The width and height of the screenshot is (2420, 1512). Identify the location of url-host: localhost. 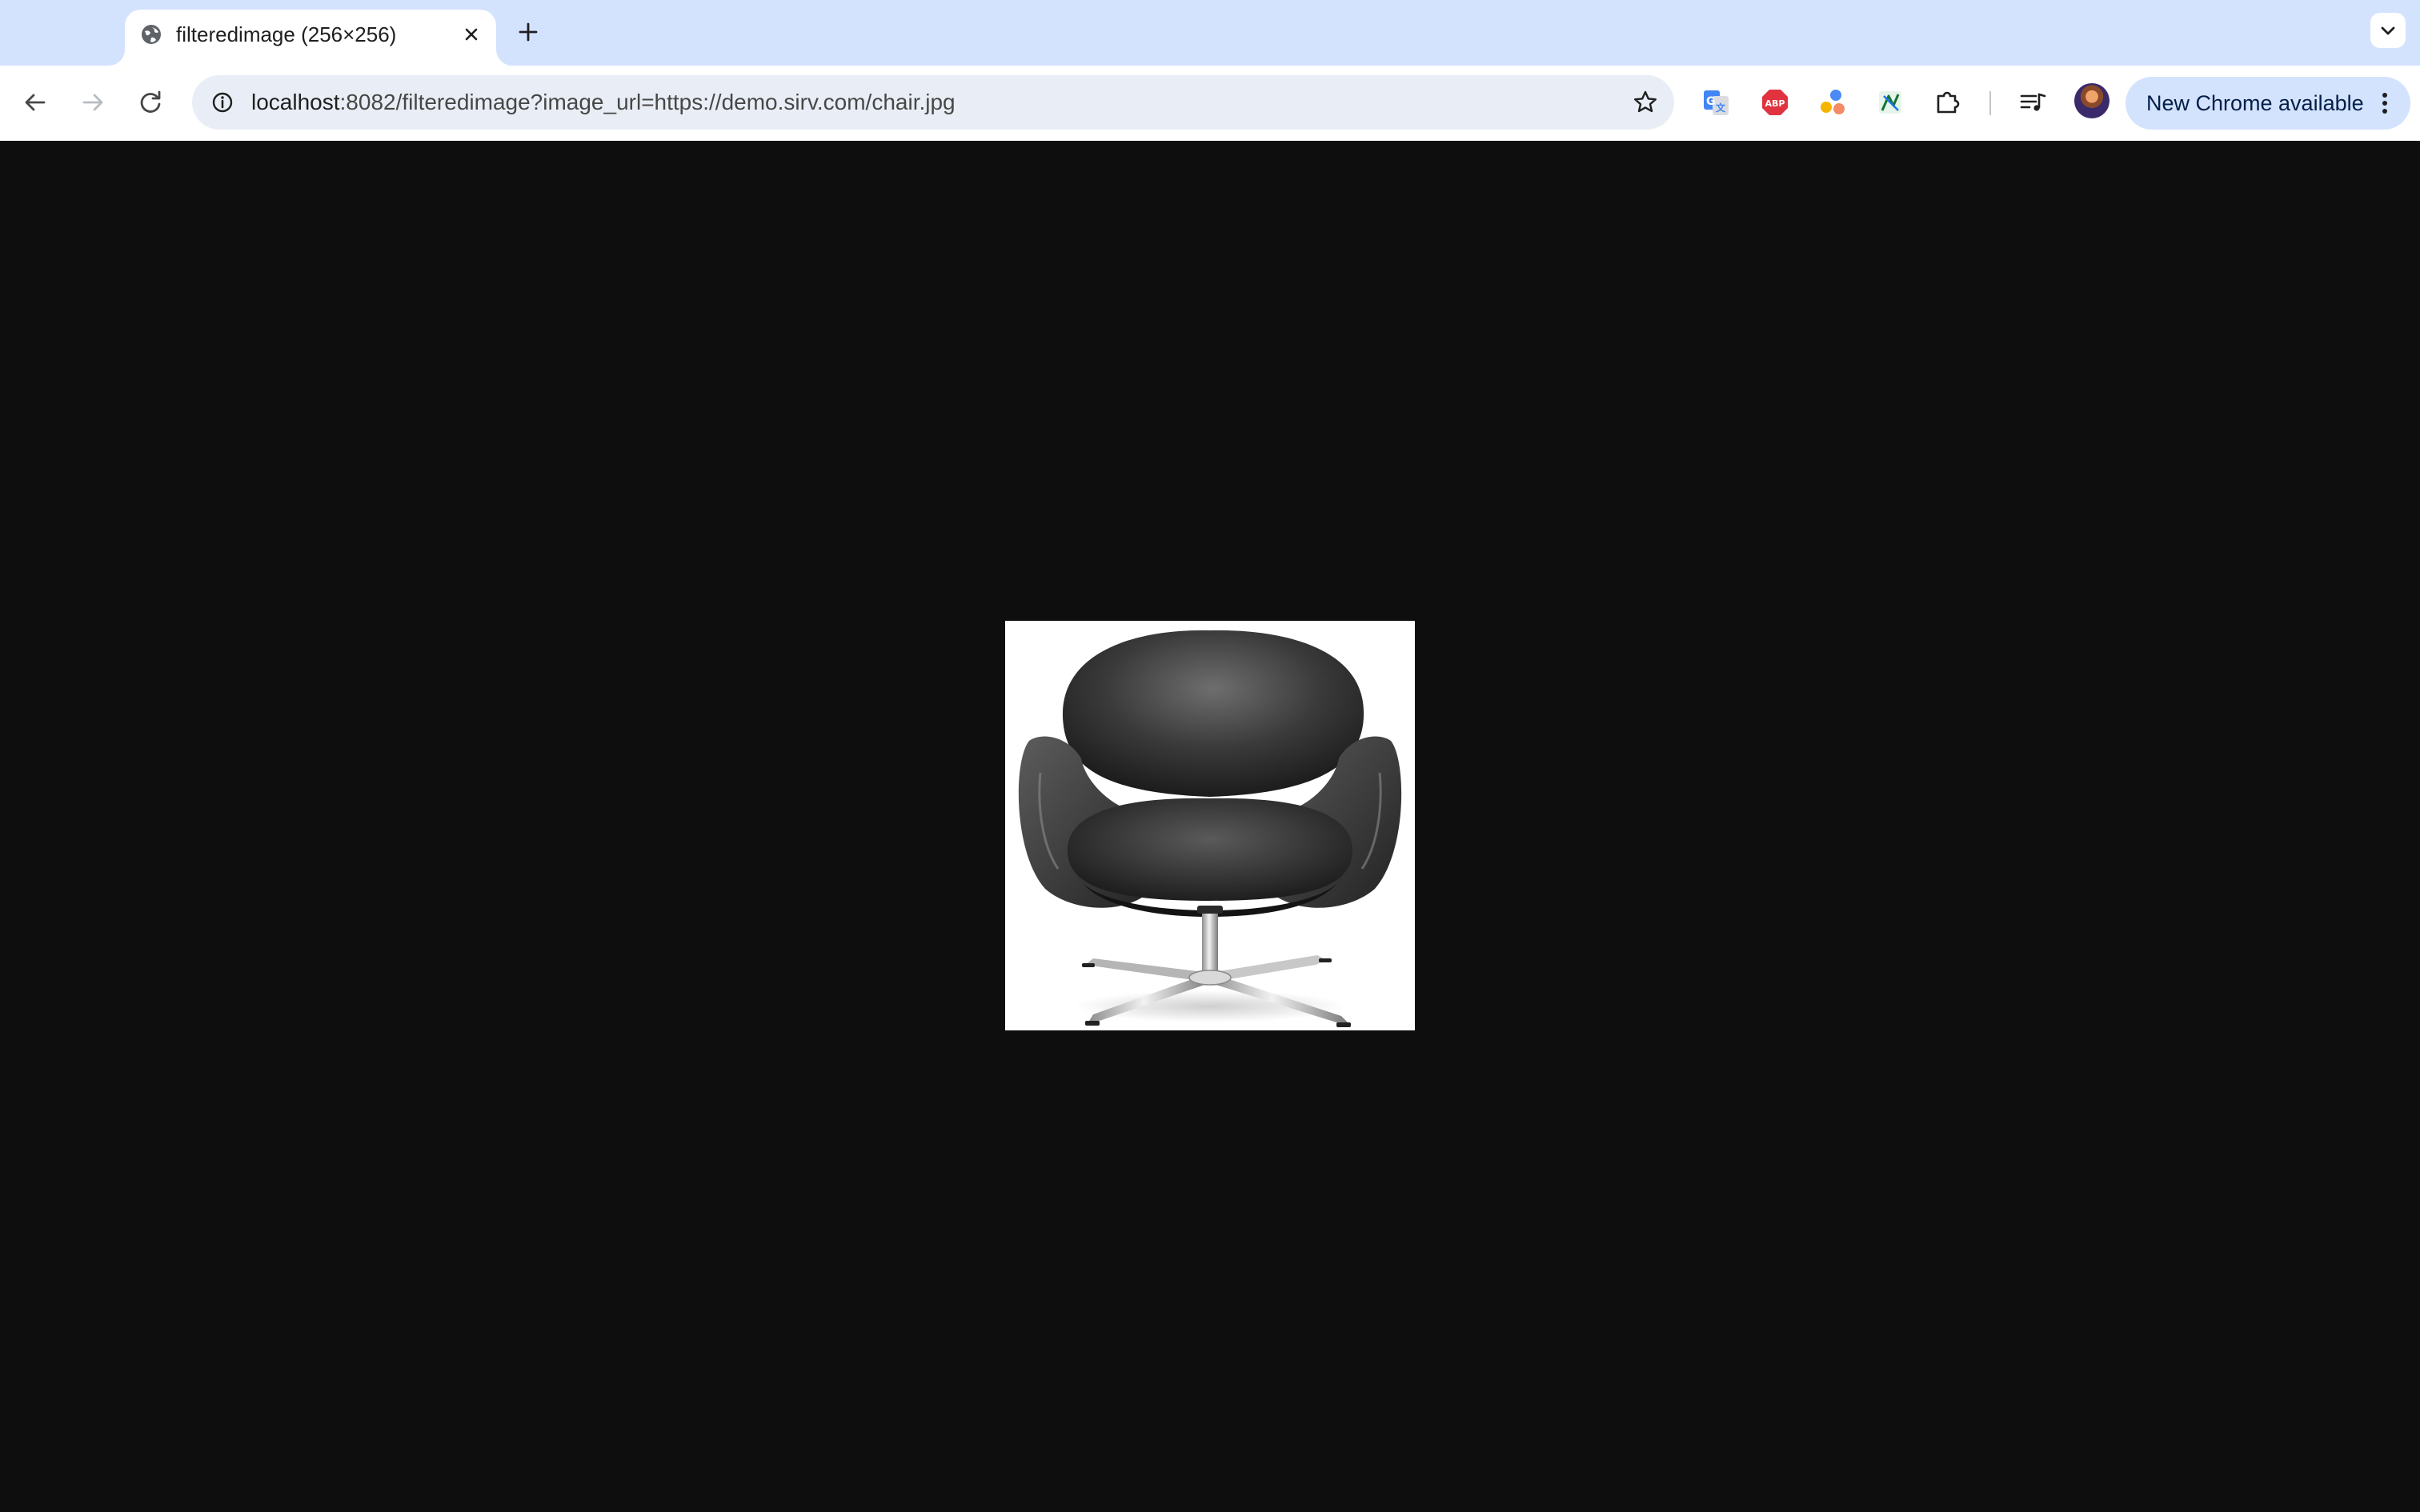
(295, 102).